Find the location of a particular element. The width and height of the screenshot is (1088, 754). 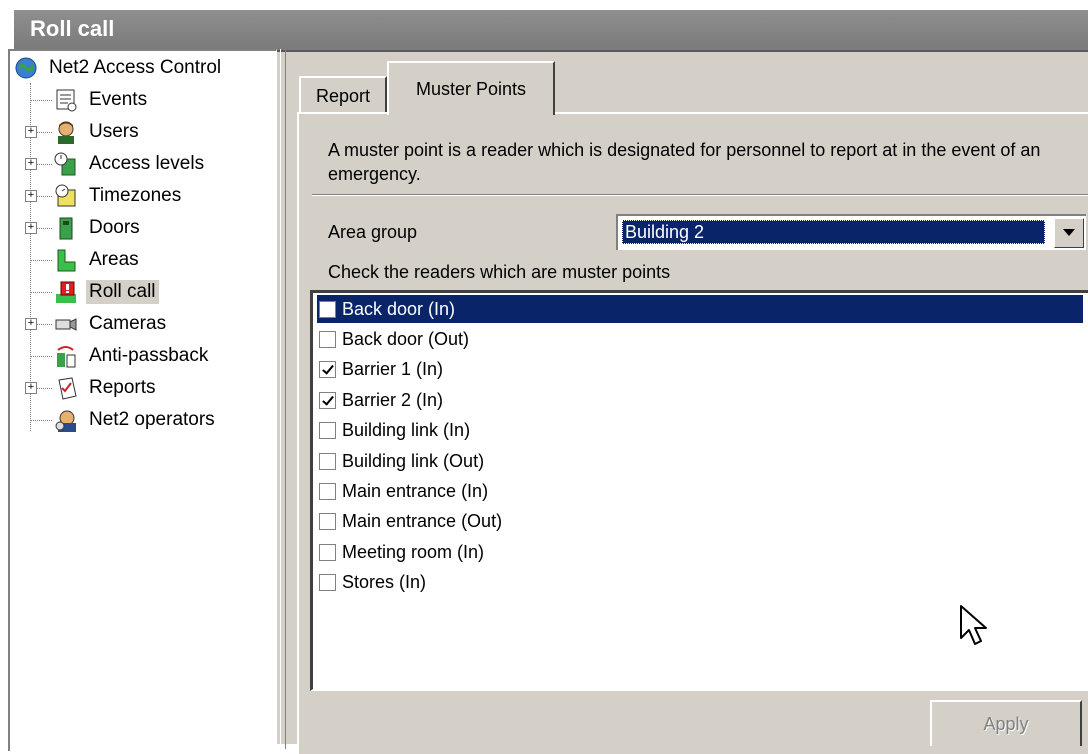

events-icon is located at coordinates (66, 100).